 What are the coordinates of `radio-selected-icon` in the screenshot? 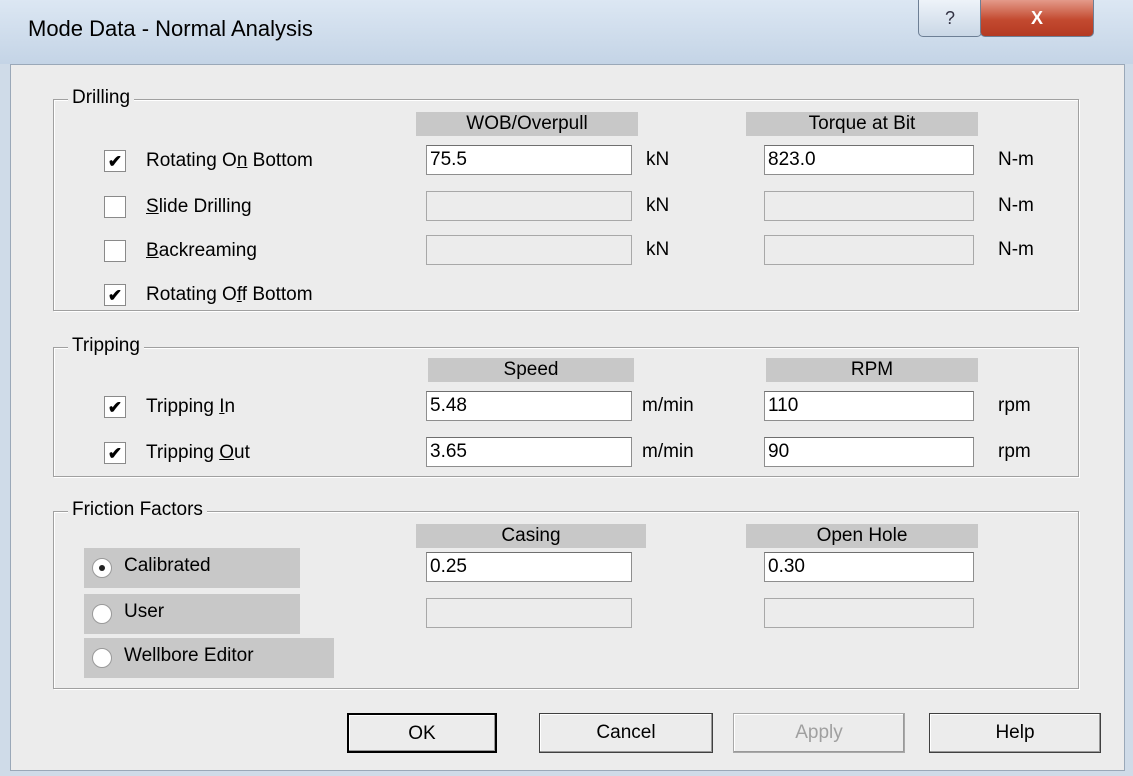 It's located at (102, 568).